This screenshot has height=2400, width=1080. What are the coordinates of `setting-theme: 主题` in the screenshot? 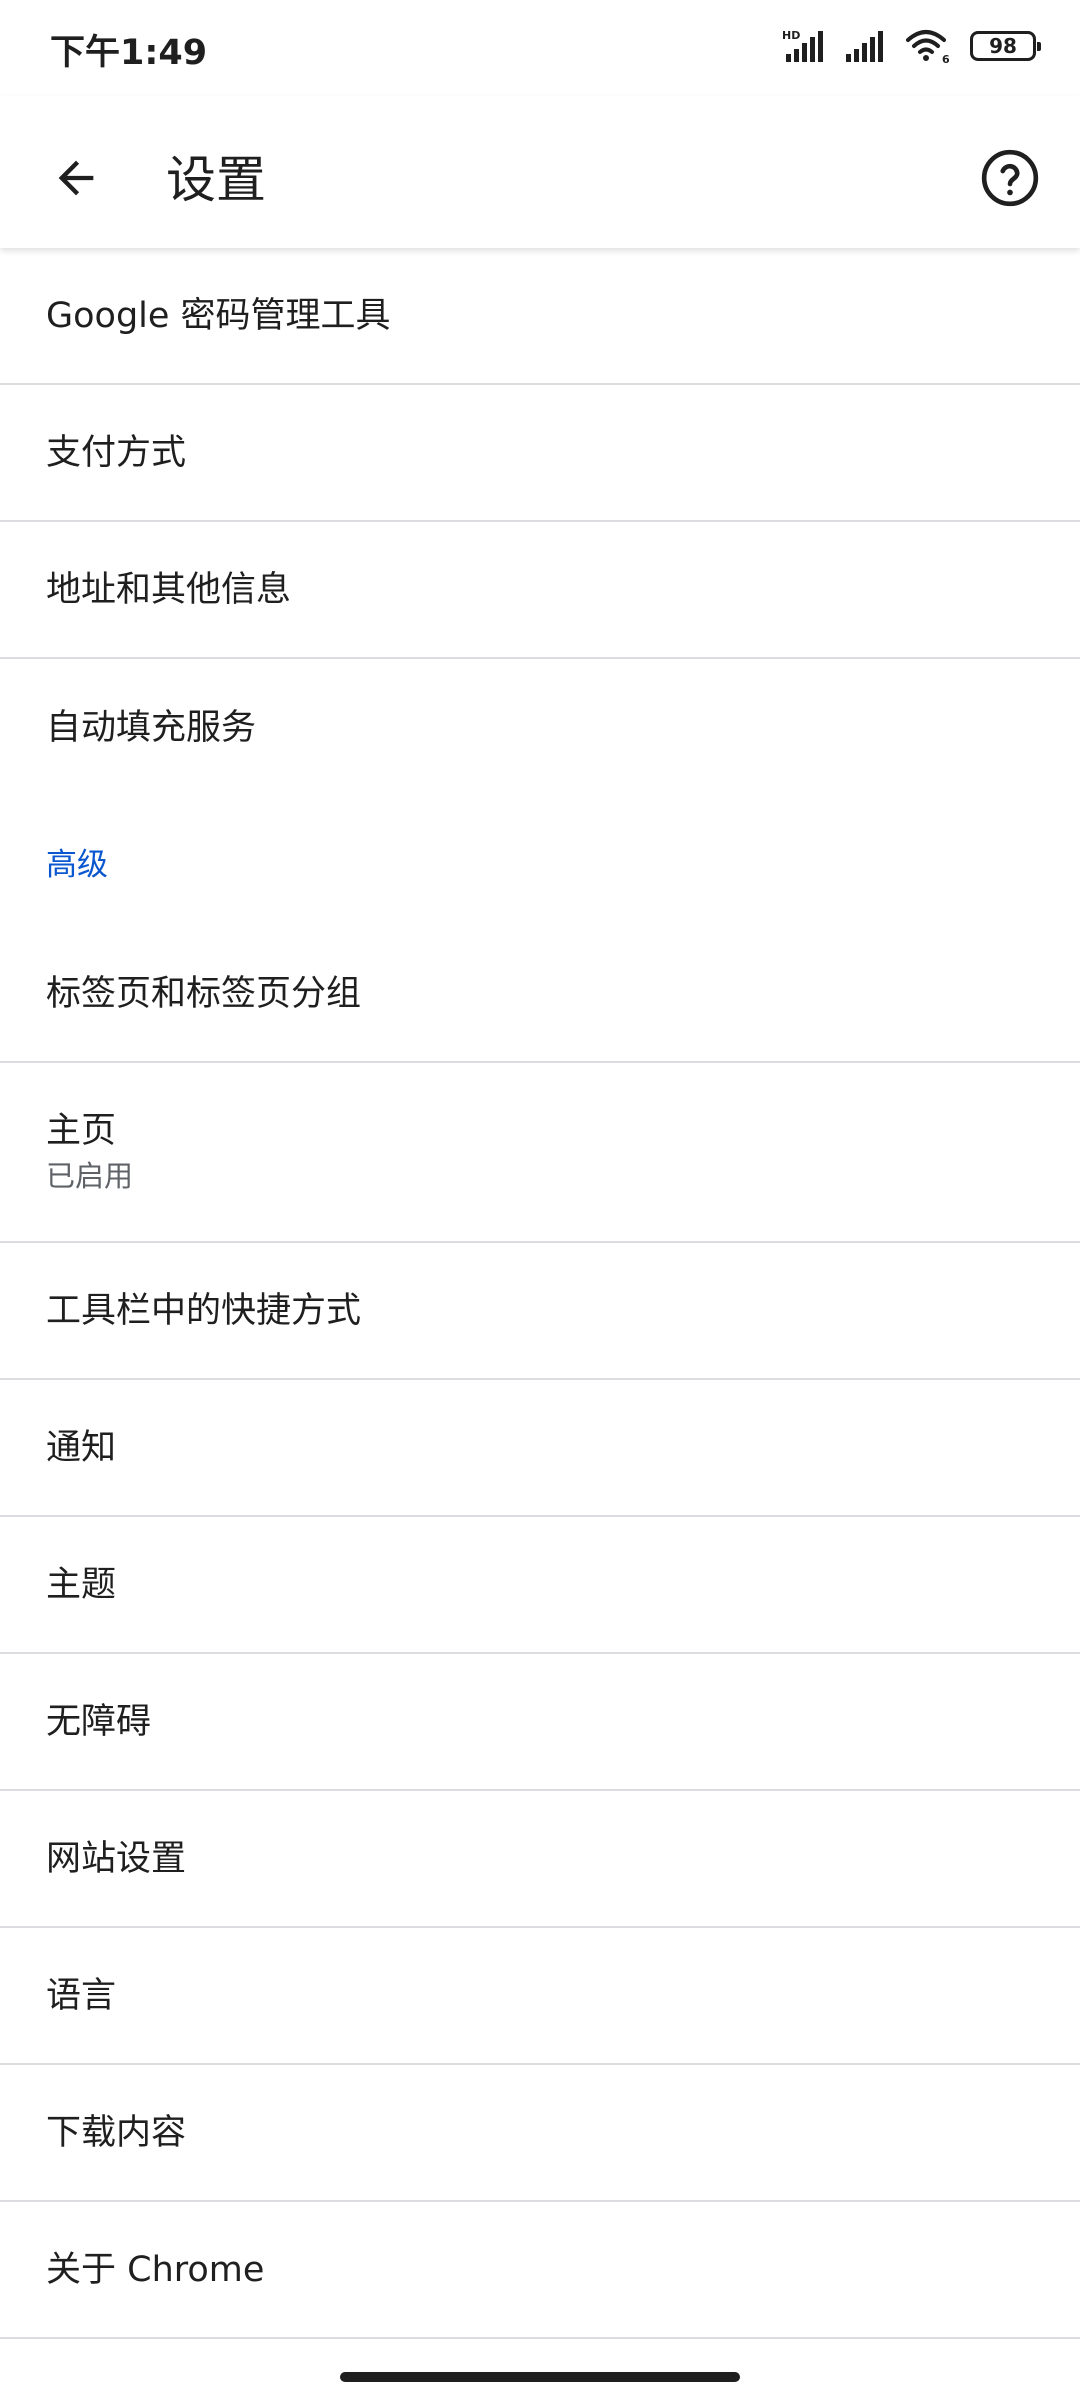 It's located at (540, 1585).